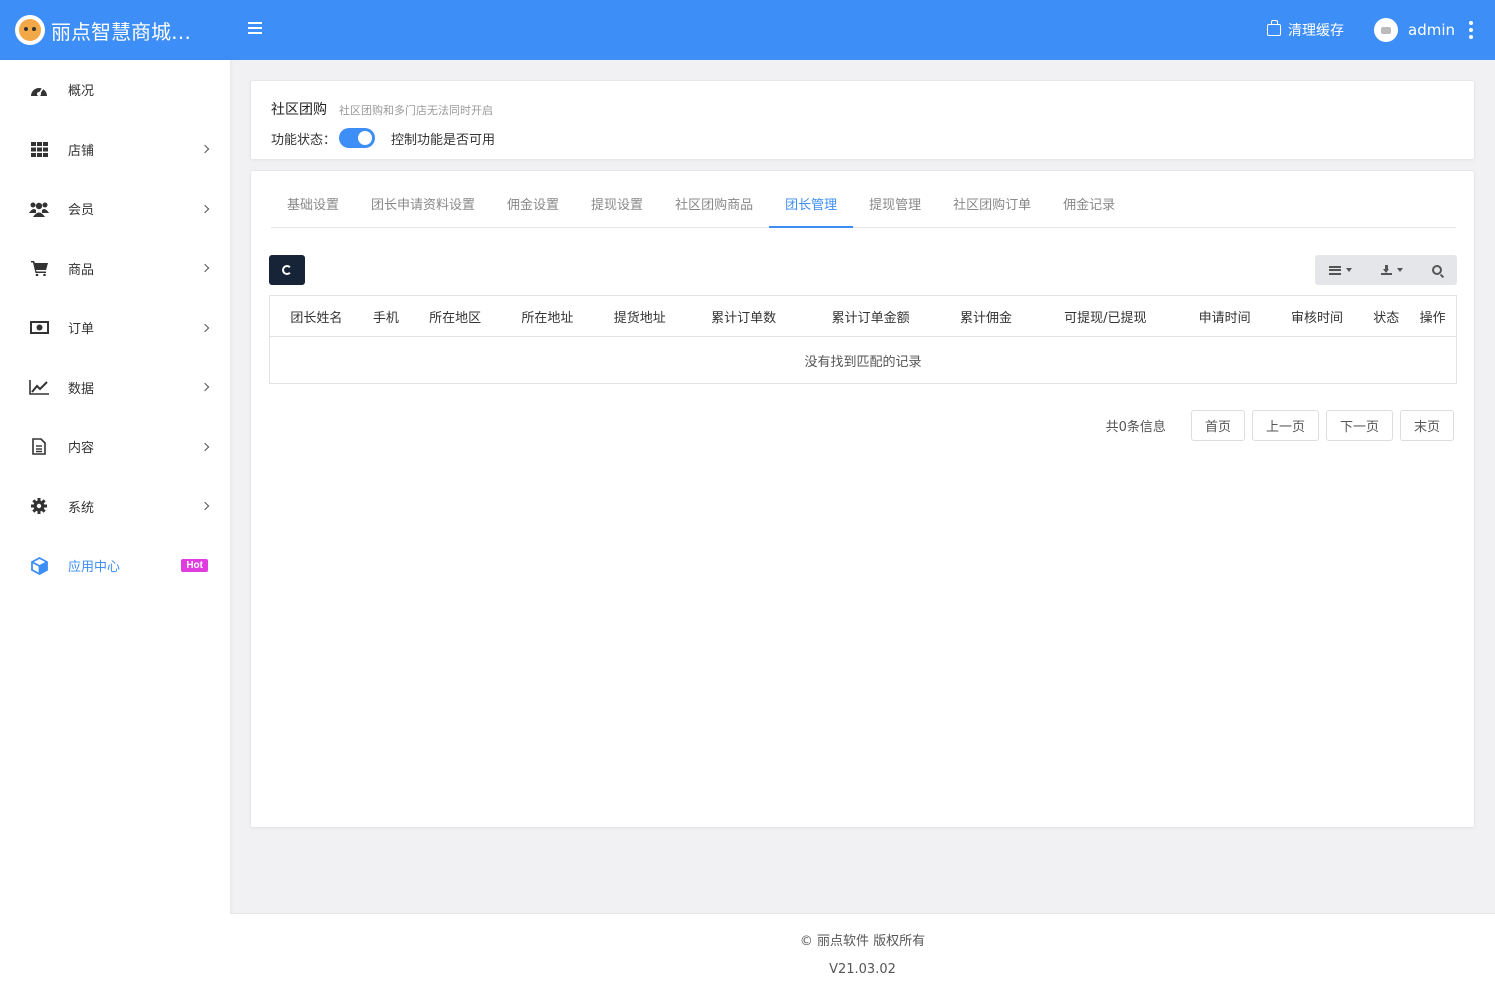  I want to click on search-button, so click(1437, 270).